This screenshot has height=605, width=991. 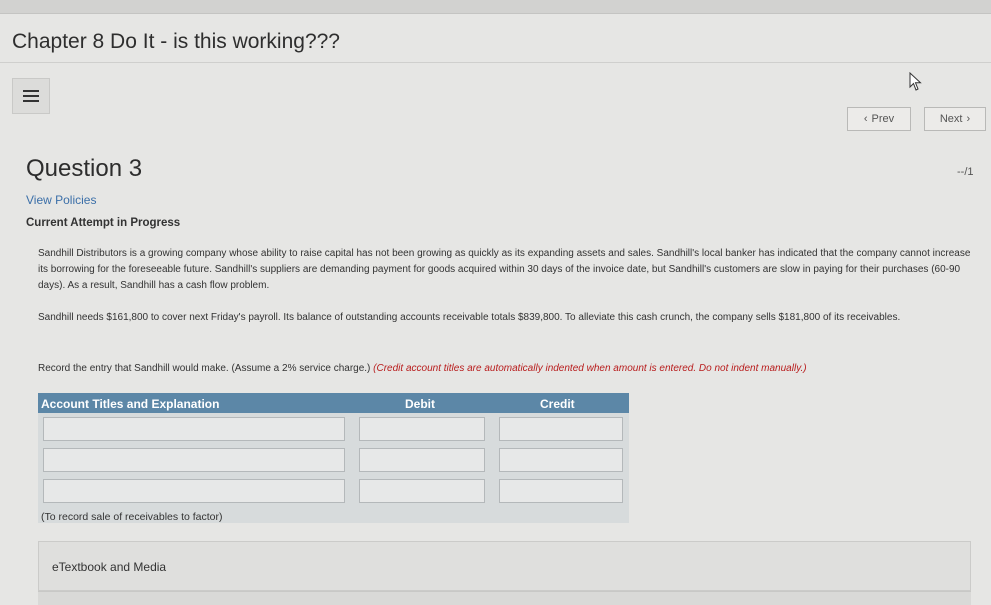 I want to click on browser-tab-strip, so click(x=495, y=7).